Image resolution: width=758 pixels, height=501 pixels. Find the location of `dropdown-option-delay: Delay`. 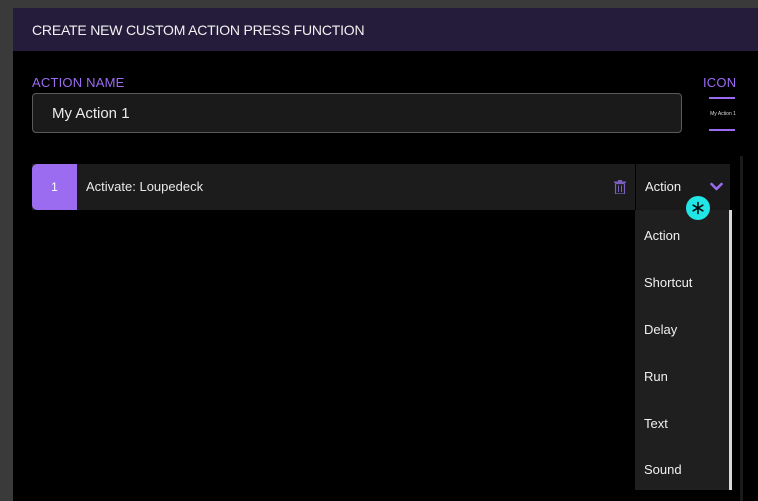

dropdown-option-delay: Delay is located at coordinates (681, 329).